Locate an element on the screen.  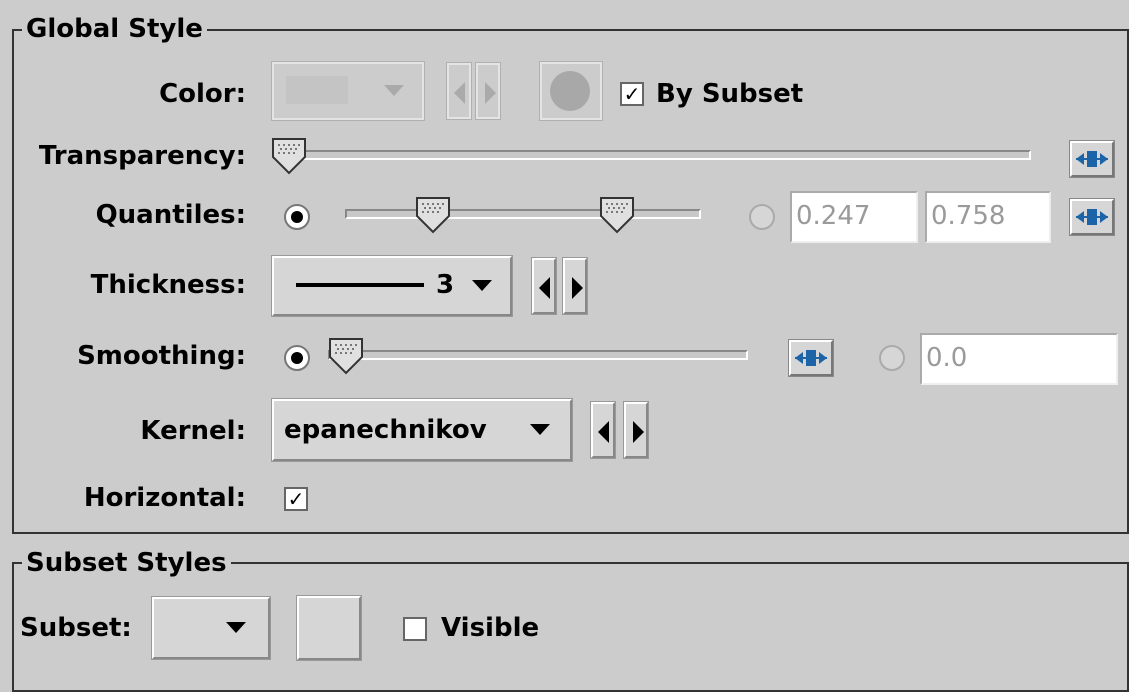
kernel-next-button is located at coordinates (636, 430).